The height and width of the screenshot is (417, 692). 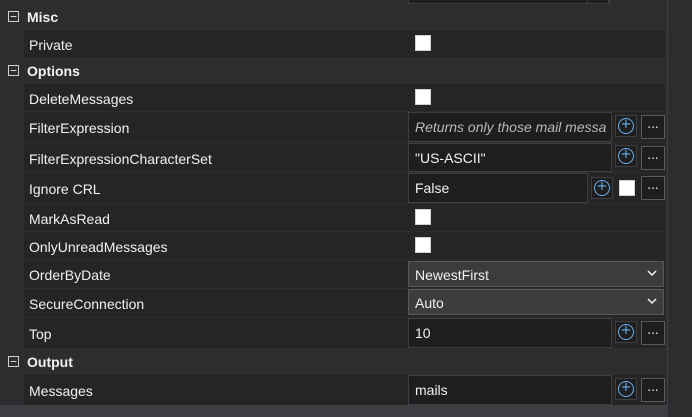 I want to click on property-row-only-unread-messages: OnlyUnreadMessages, so click(x=344, y=245).